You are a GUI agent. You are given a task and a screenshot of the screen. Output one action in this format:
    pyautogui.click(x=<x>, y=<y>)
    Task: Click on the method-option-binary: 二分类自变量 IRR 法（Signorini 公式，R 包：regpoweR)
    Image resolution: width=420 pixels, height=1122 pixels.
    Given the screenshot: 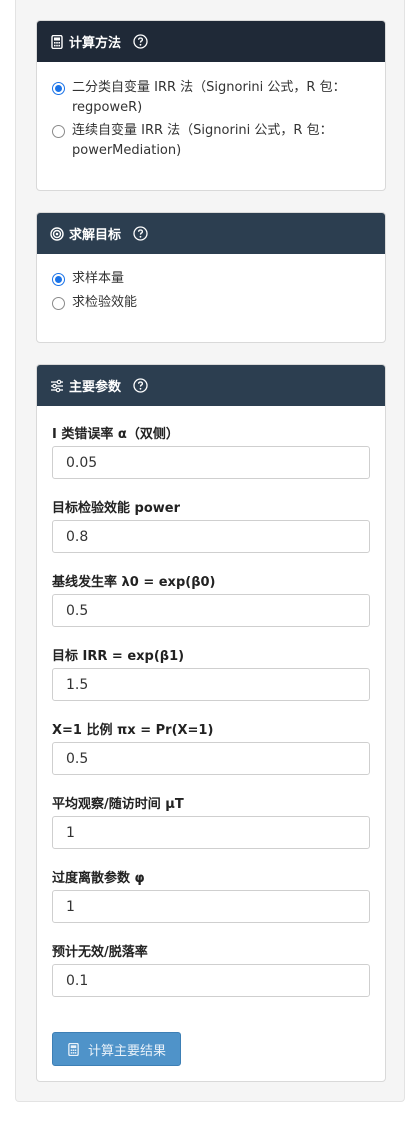 What is the action you would take?
    pyautogui.click(x=214, y=98)
    